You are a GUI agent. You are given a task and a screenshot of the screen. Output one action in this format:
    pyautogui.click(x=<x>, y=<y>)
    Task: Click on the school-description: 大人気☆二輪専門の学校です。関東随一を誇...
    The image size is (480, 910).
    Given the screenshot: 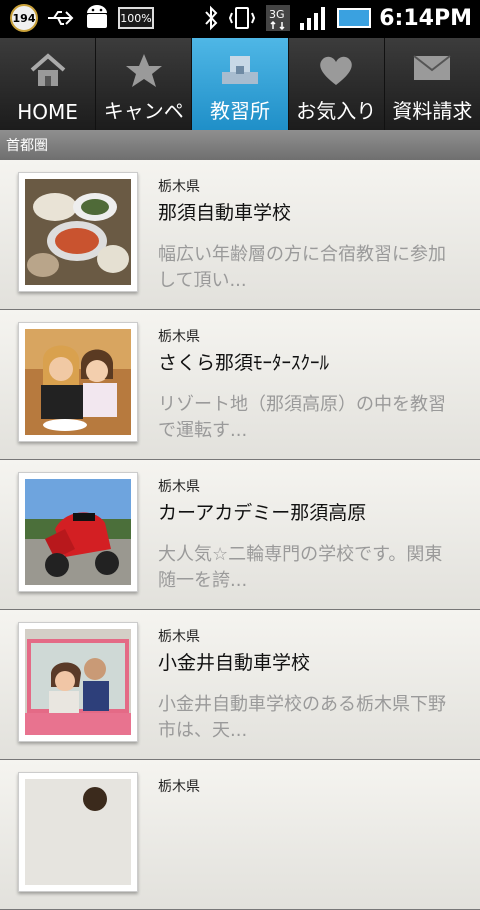 What is the action you would take?
    pyautogui.click(x=300, y=567)
    